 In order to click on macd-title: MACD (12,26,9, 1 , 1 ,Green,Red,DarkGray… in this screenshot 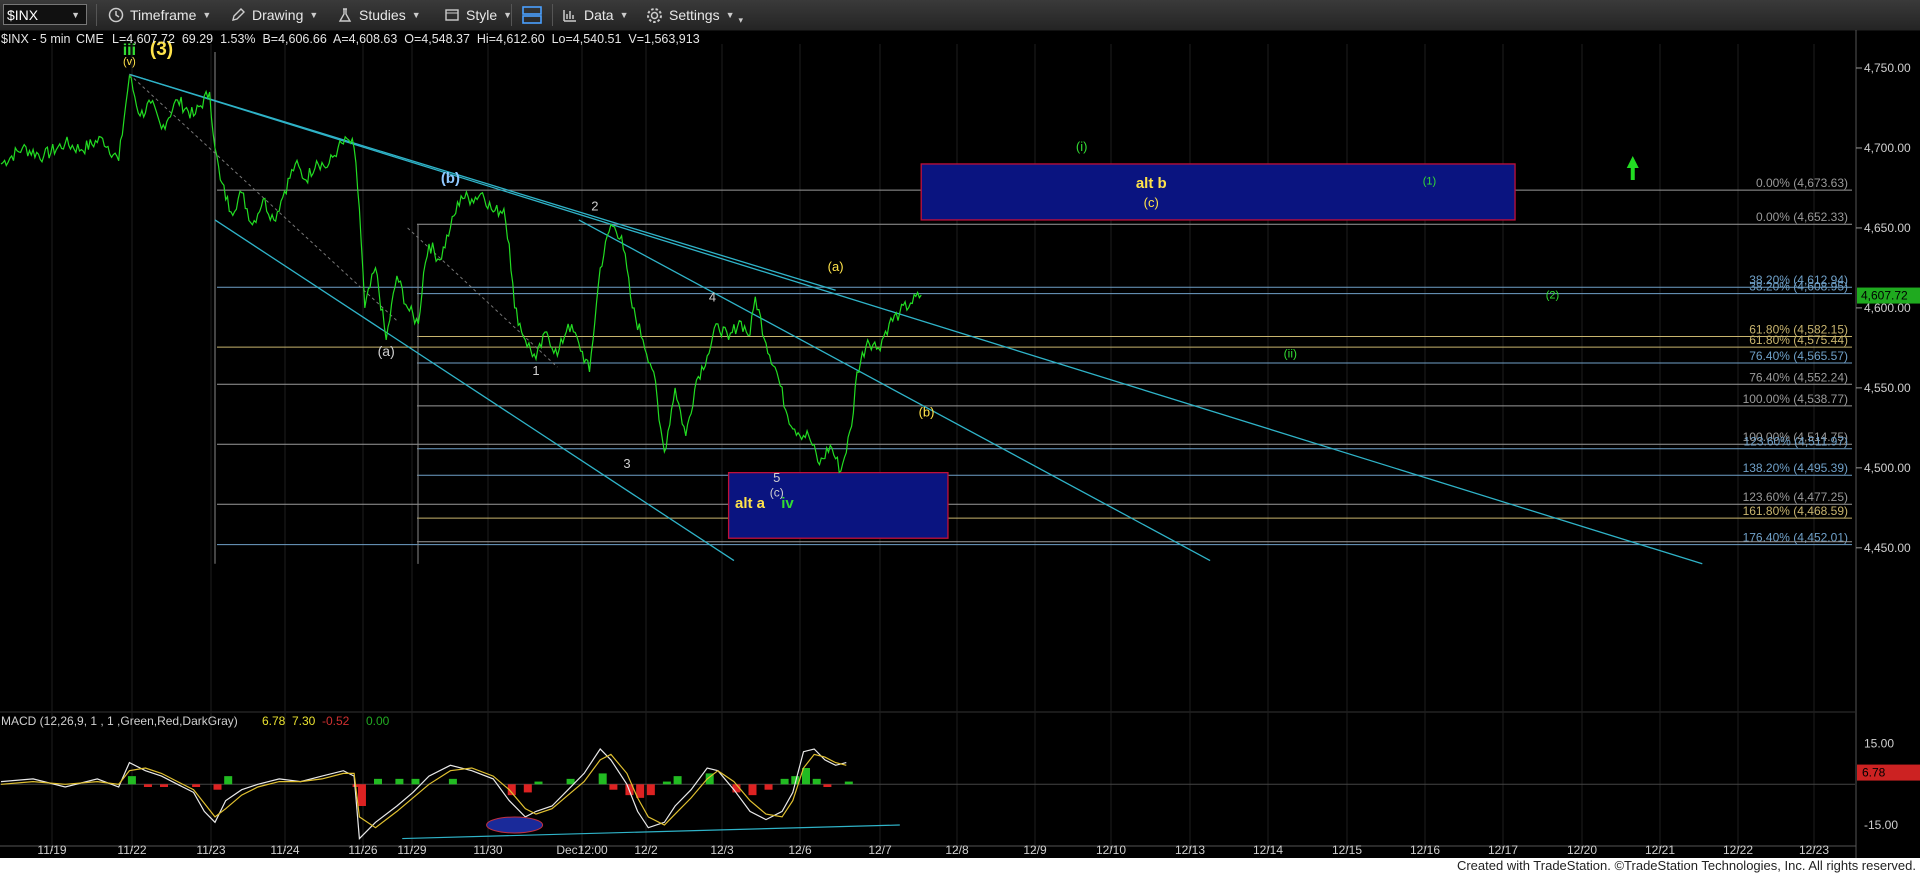, I will do `click(119, 721)`.